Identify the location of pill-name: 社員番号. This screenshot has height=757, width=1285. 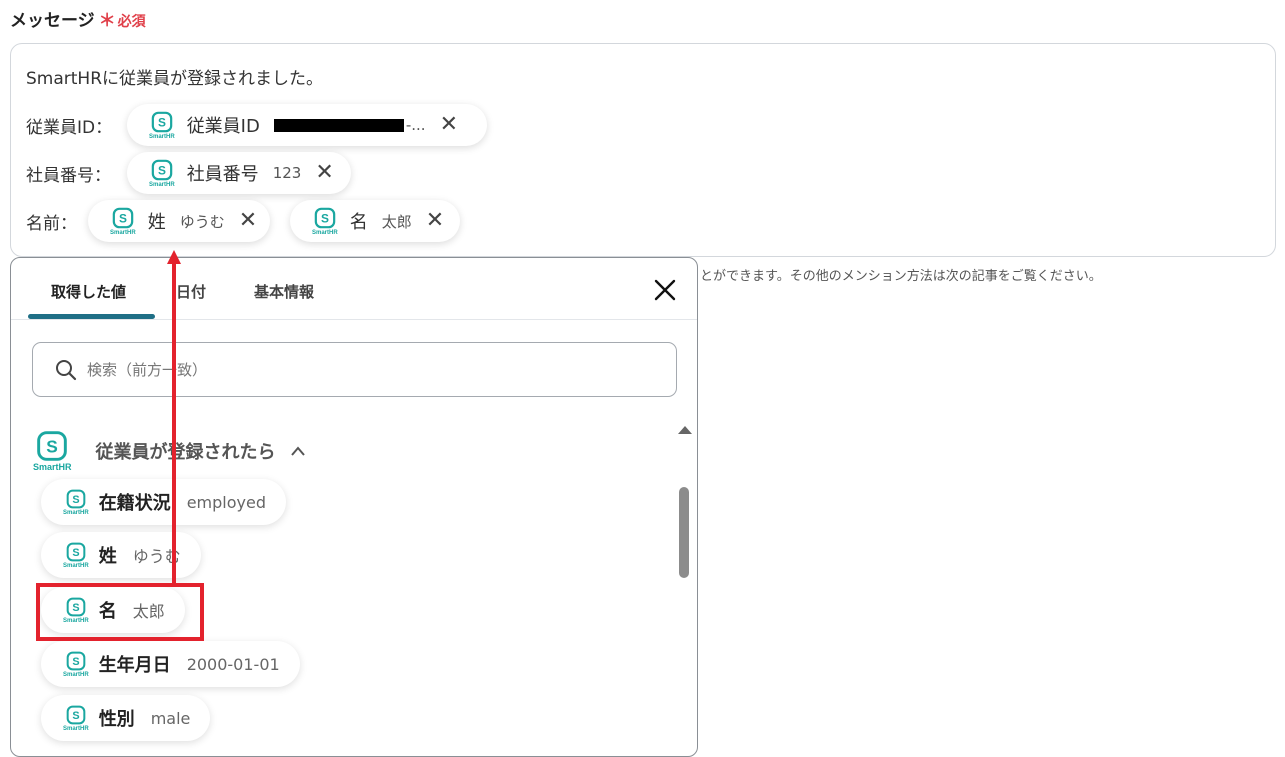
(222, 174).